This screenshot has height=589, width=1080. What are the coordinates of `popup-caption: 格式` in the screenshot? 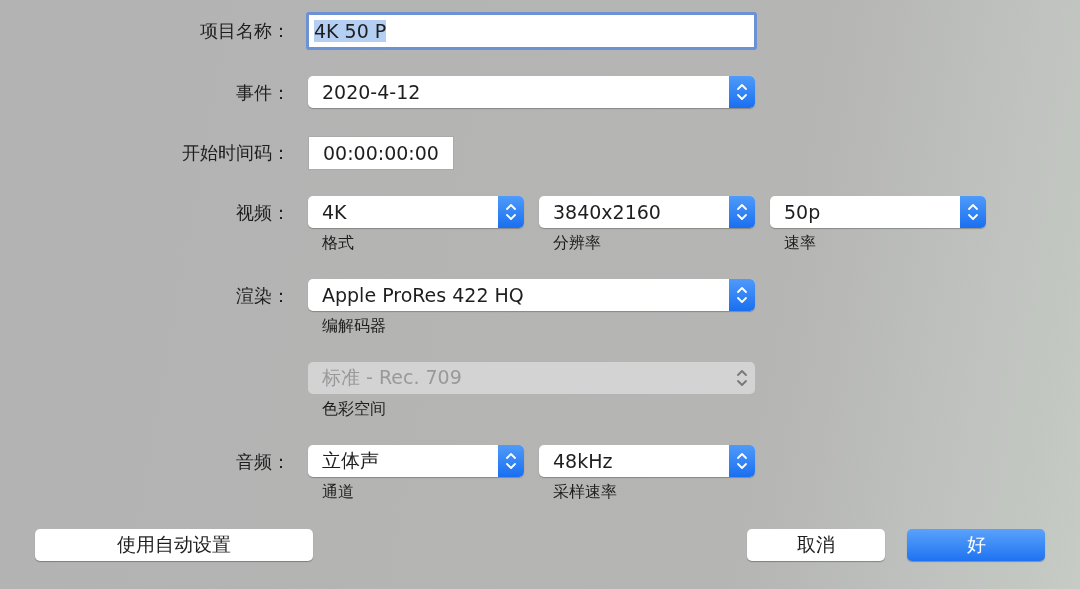 It's located at (338, 243).